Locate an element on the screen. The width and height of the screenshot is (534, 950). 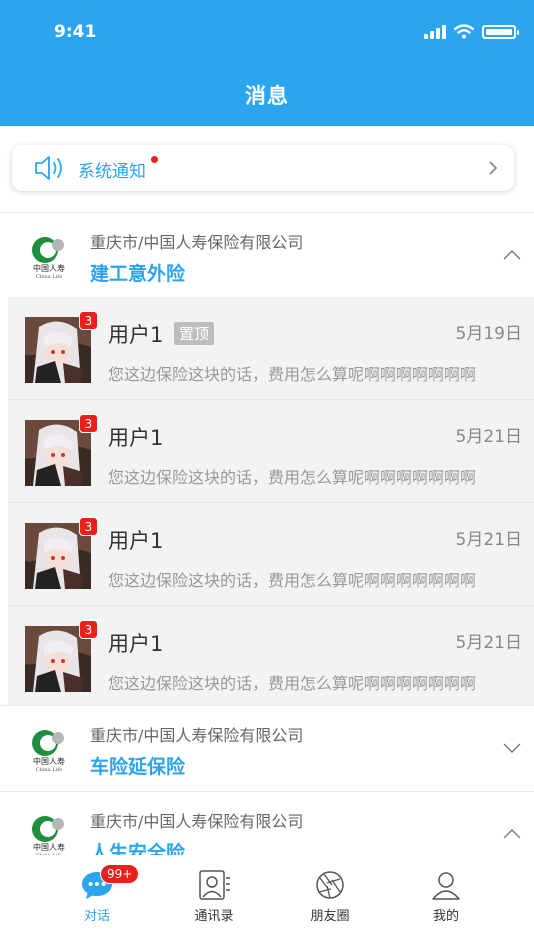
tab-moments: 朋友圈 is located at coordinates (330, 896).